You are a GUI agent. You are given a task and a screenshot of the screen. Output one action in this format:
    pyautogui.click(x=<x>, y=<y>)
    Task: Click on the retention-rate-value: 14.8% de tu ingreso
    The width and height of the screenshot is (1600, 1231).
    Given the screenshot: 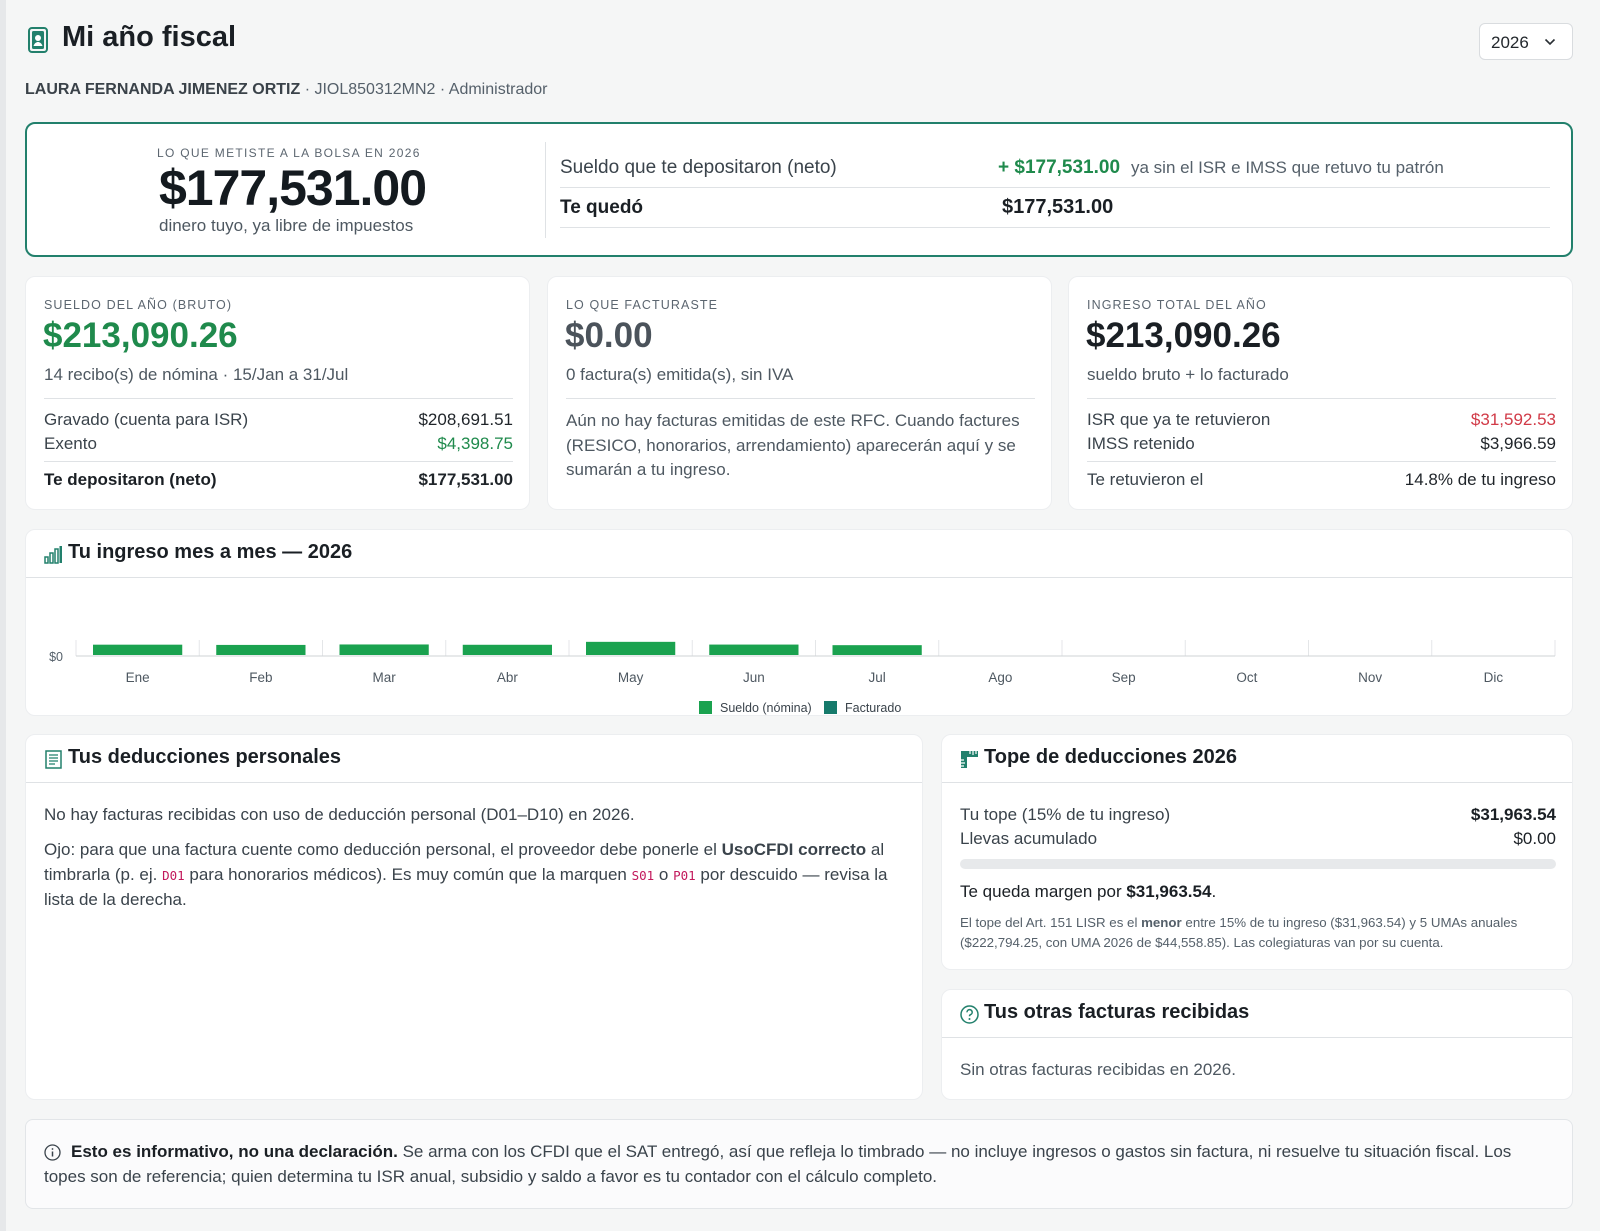 What is the action you would take?
    pyautogui.click(x=1480, y=479)
    